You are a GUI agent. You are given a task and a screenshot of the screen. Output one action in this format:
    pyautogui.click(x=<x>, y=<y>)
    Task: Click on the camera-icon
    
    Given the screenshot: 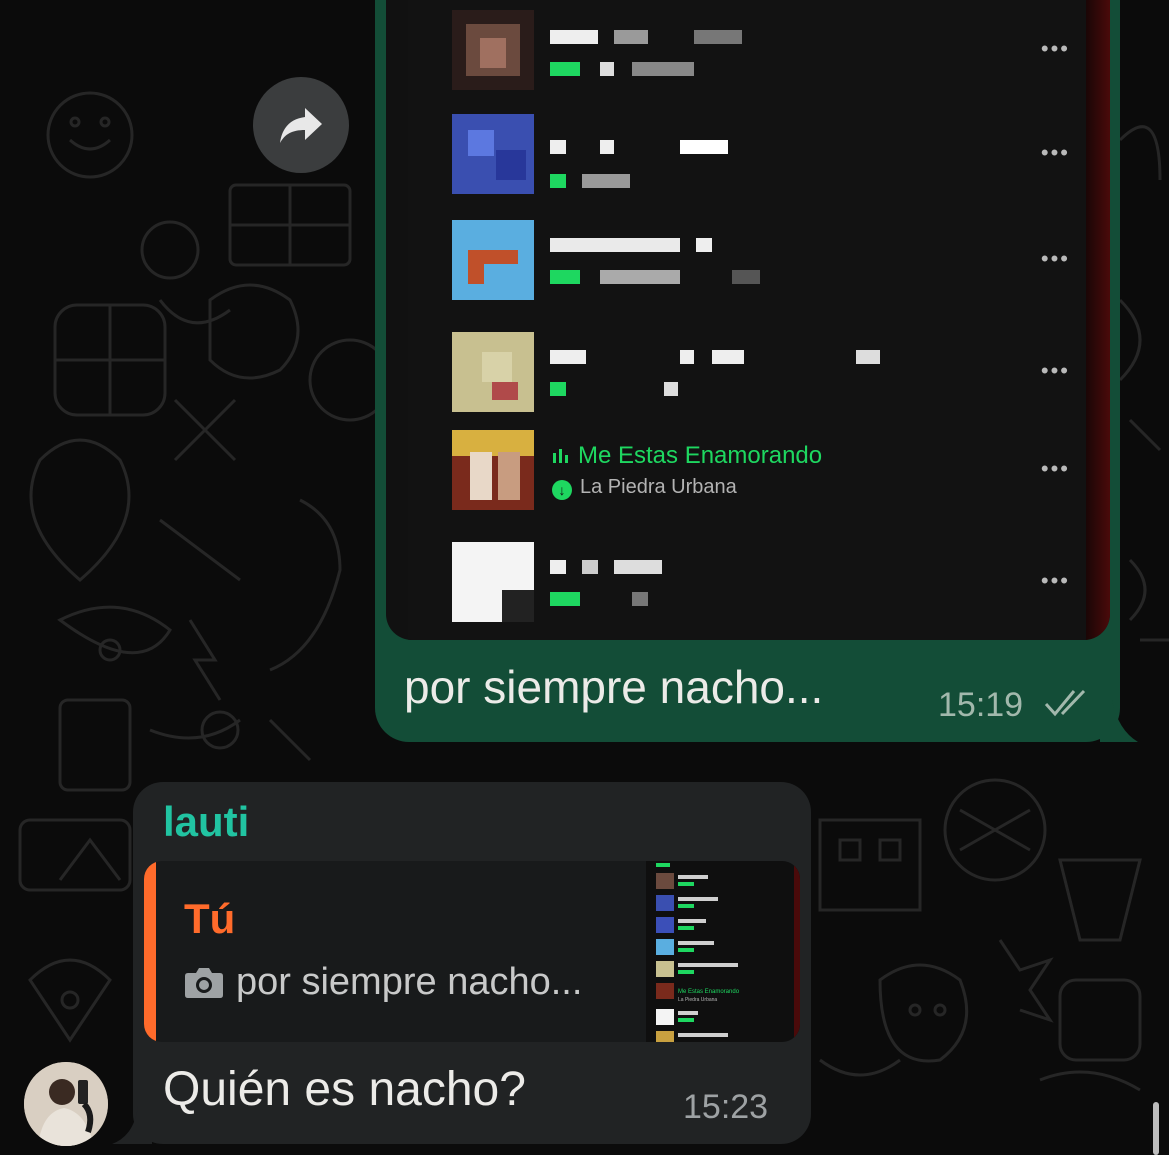 What is the action you would take?
    pyautogui.click(x=204, y=983)
    